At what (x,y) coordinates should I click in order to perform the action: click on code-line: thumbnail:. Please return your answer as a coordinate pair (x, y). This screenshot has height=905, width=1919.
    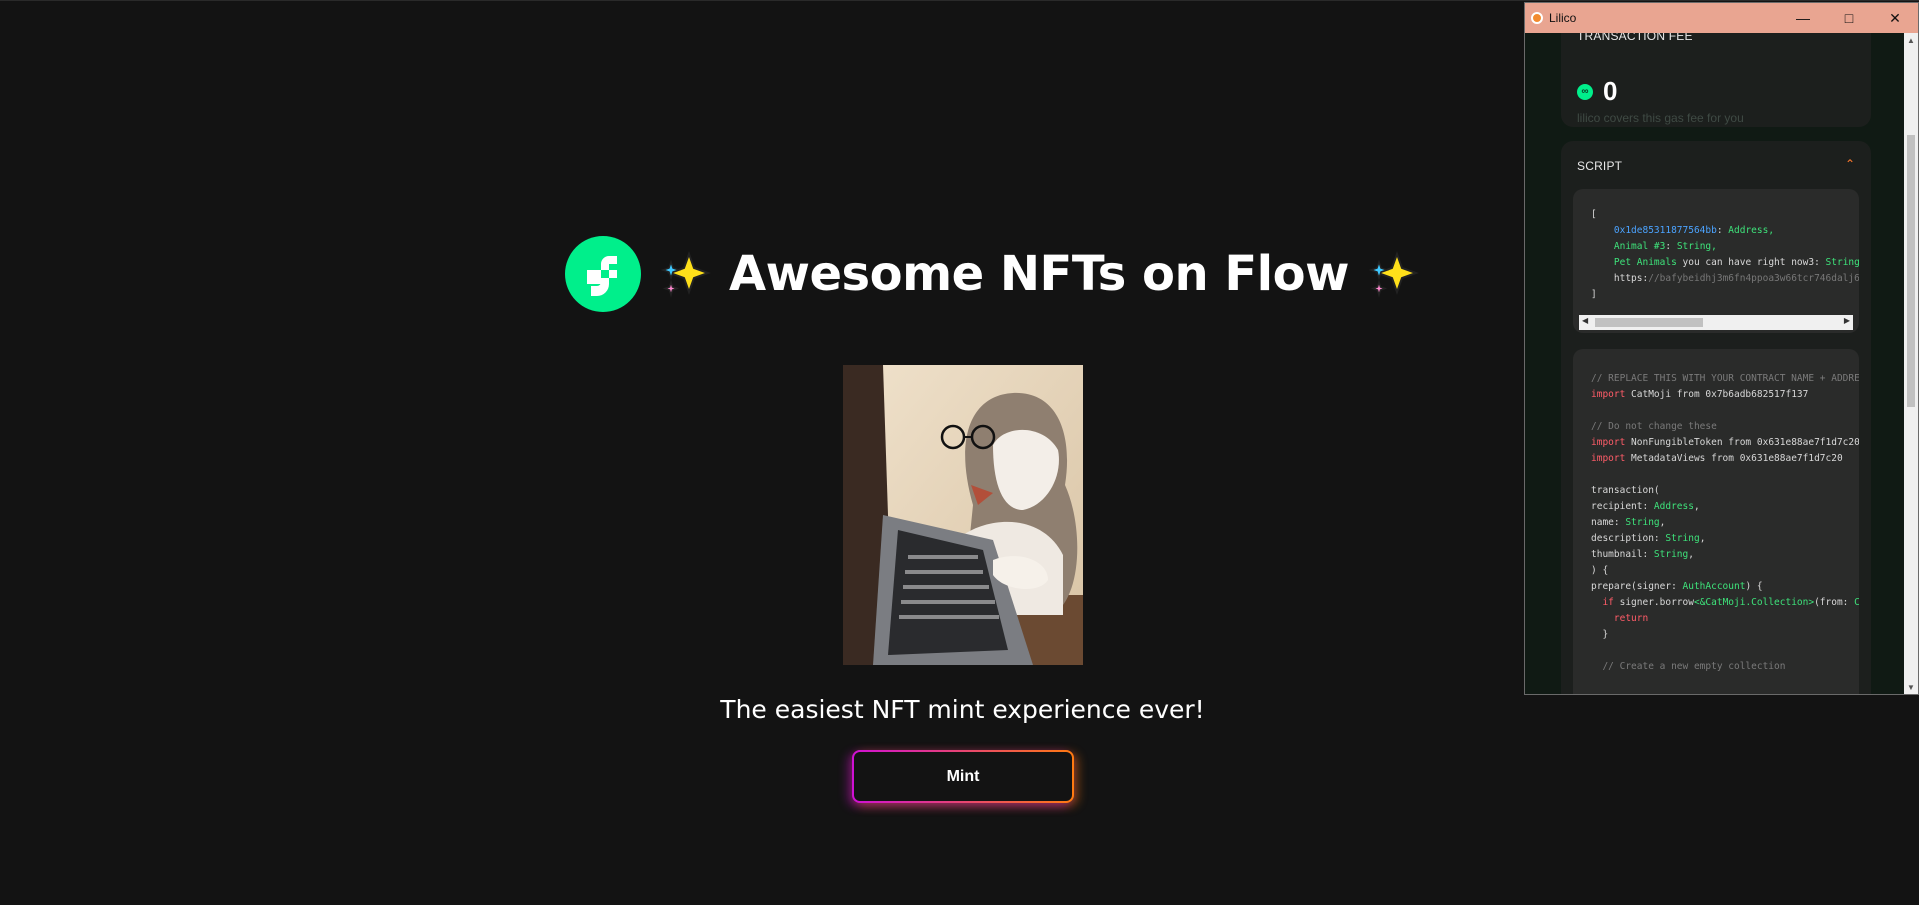
    Looking at the image, I should click on (1622, 554).